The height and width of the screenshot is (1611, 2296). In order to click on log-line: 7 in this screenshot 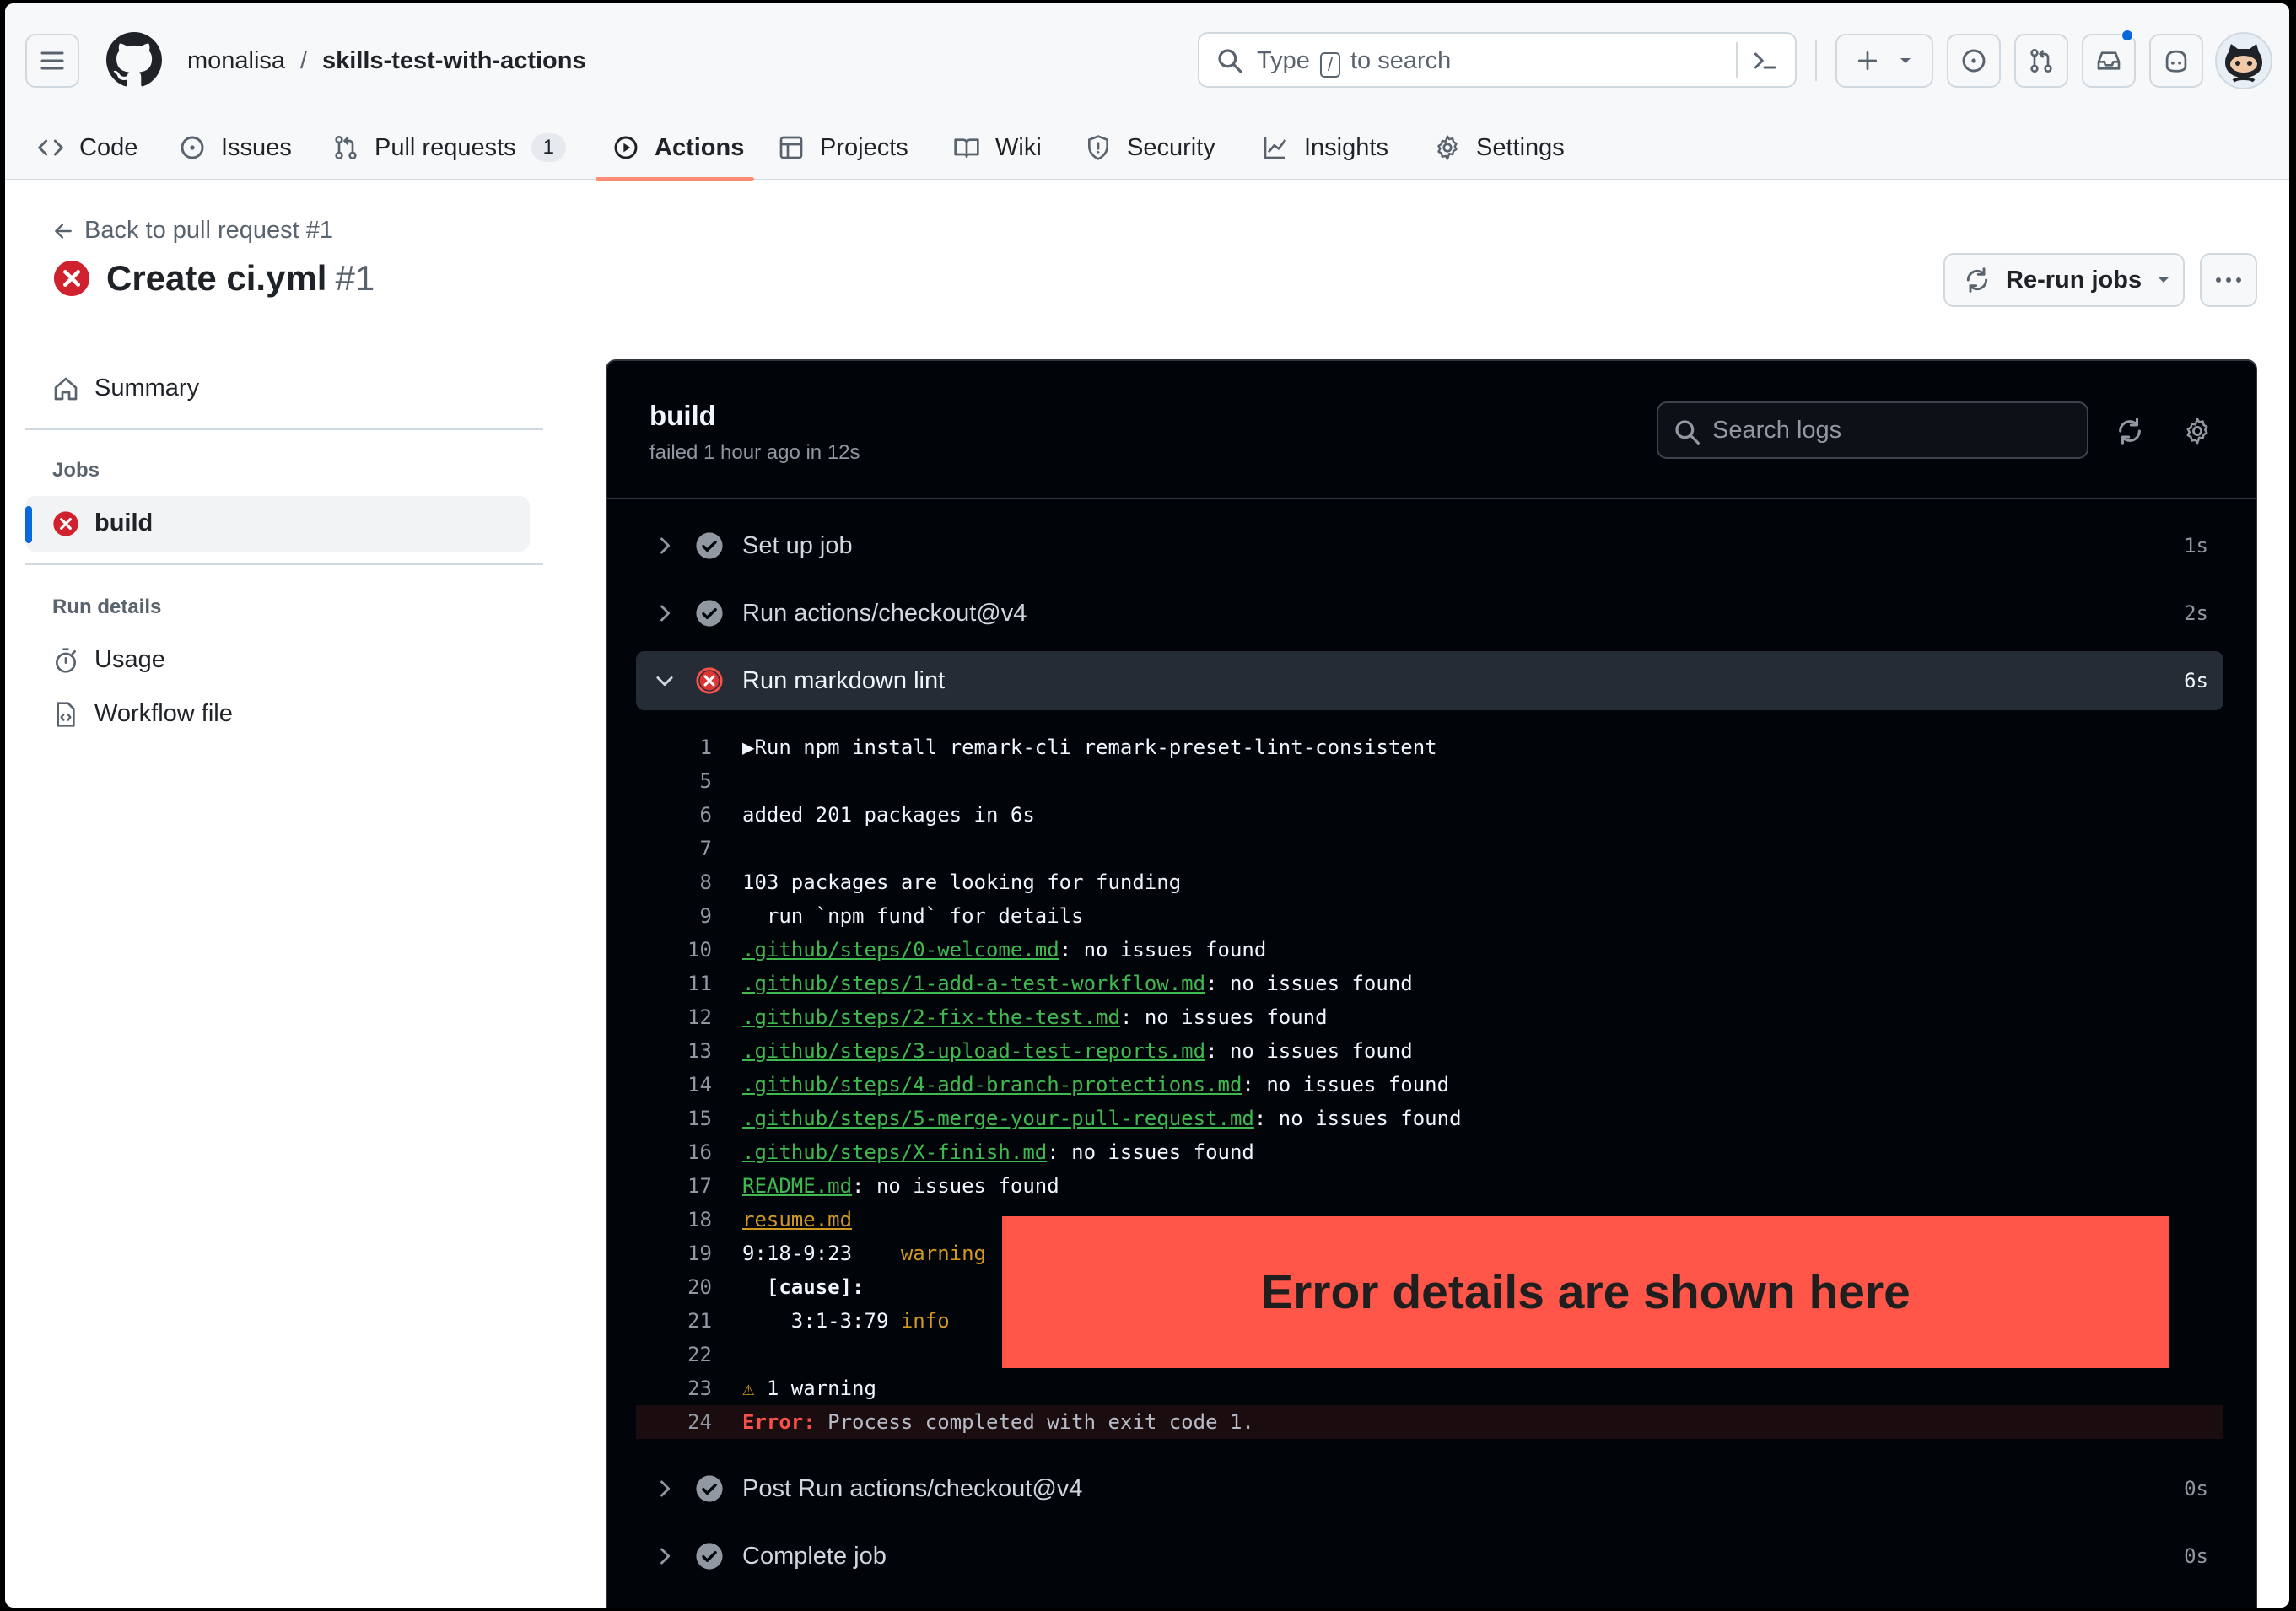, I will do `click(1429, 848)`.